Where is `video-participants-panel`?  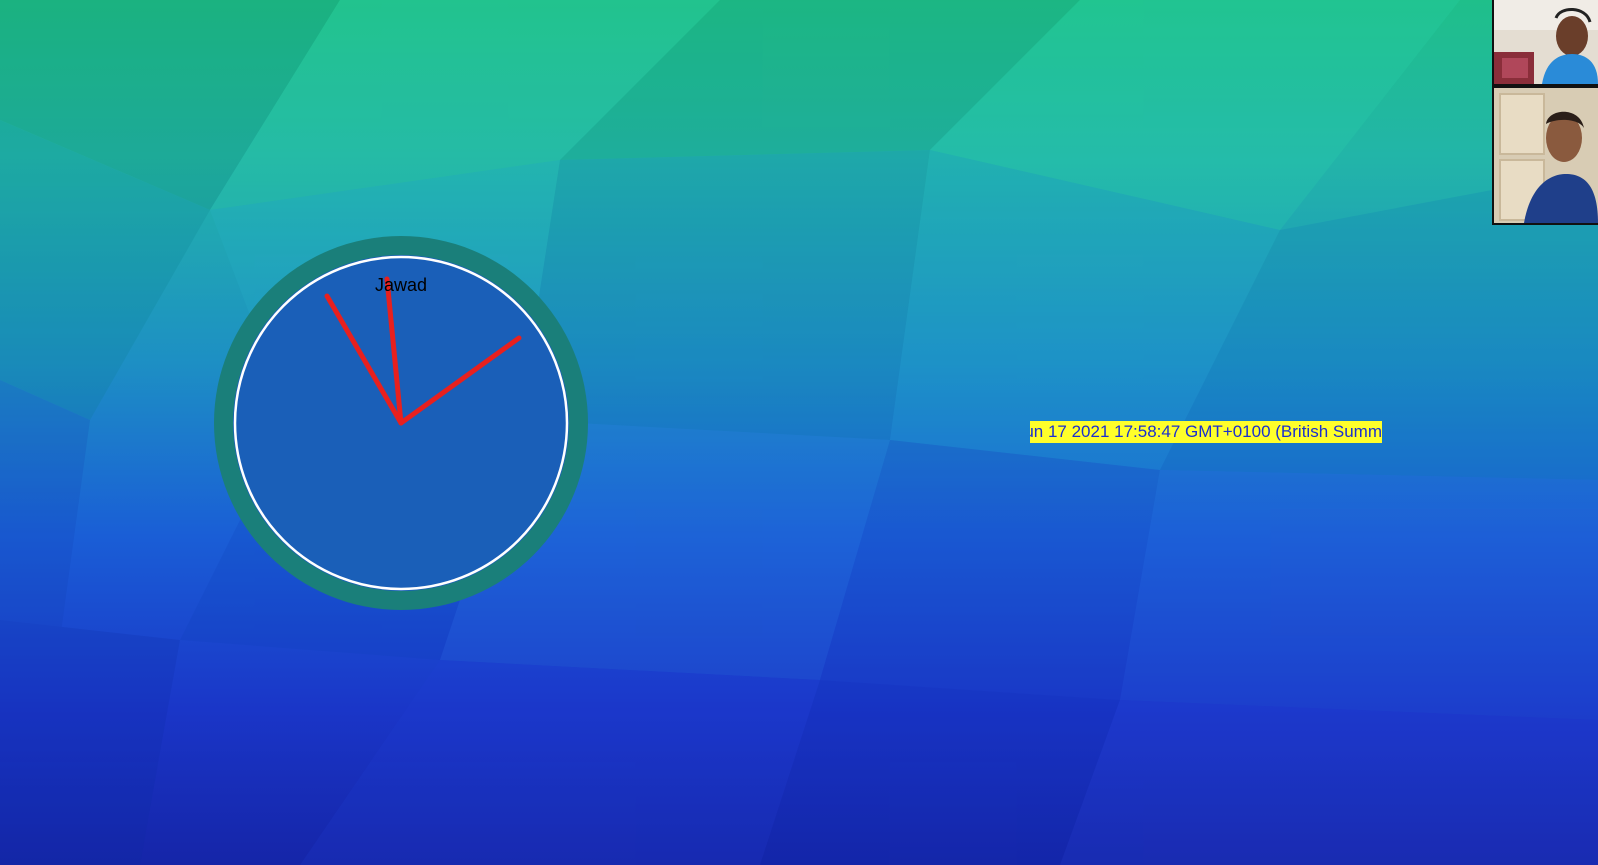 video-participants-panel is located at coordinates (1545, 112).